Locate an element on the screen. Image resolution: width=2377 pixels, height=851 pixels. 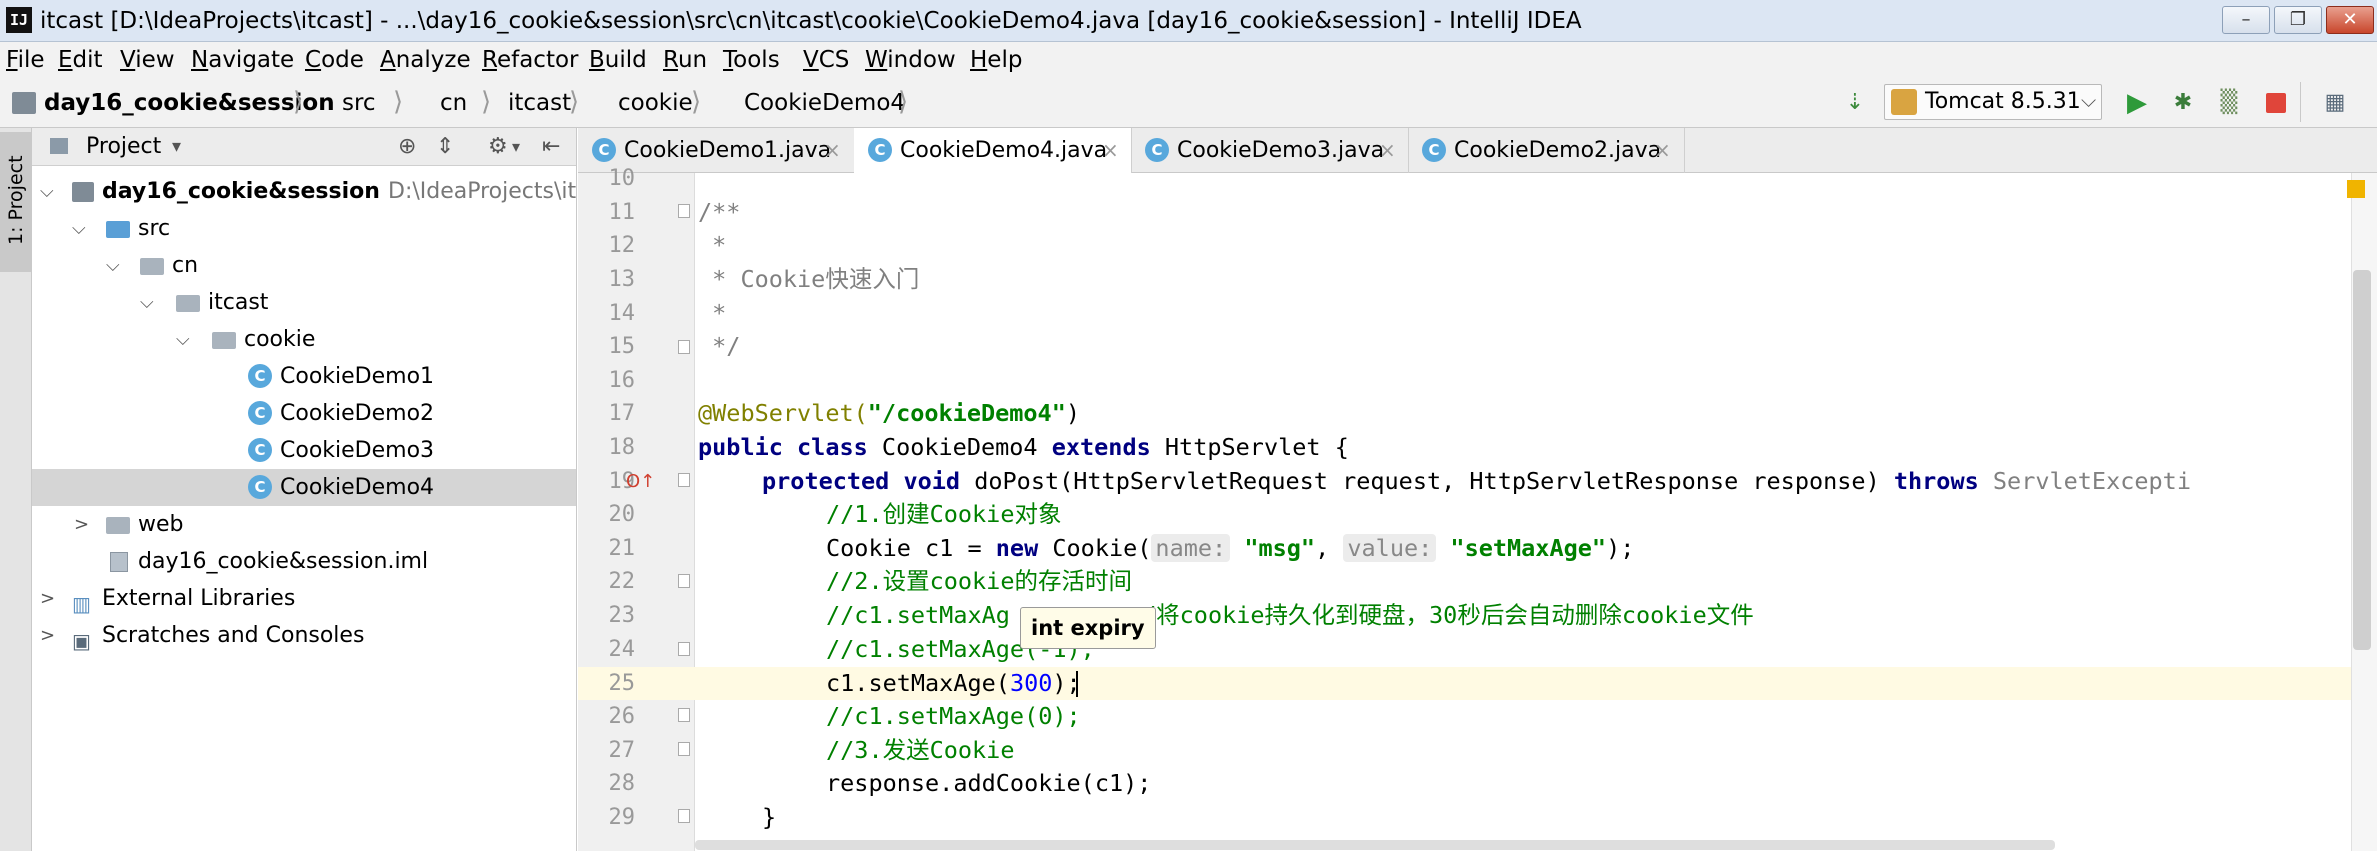
tab-cookiedemo3: C CookieDemo3.java × is located at coordinates (1270, 150).